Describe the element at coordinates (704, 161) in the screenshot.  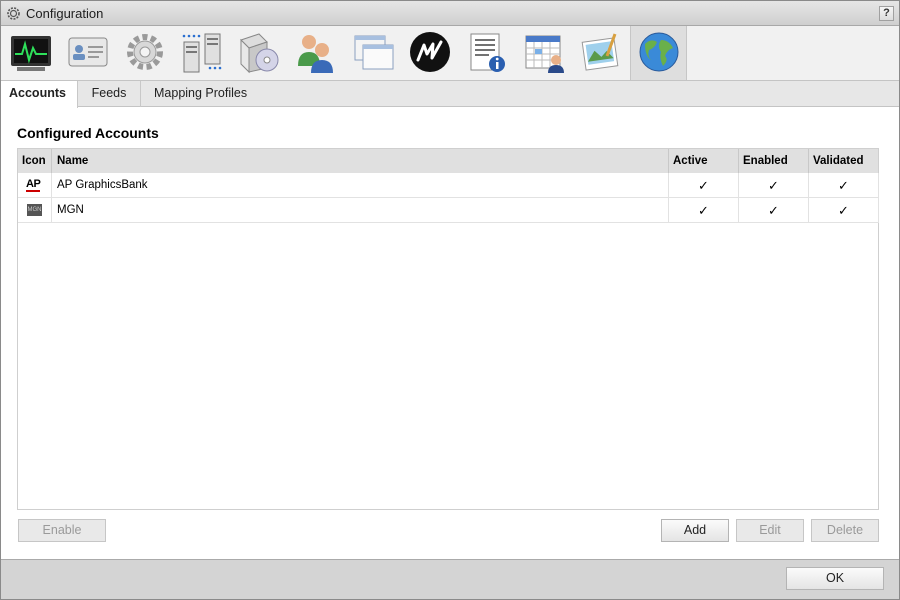
I see `column-header-active: Active` at that location.